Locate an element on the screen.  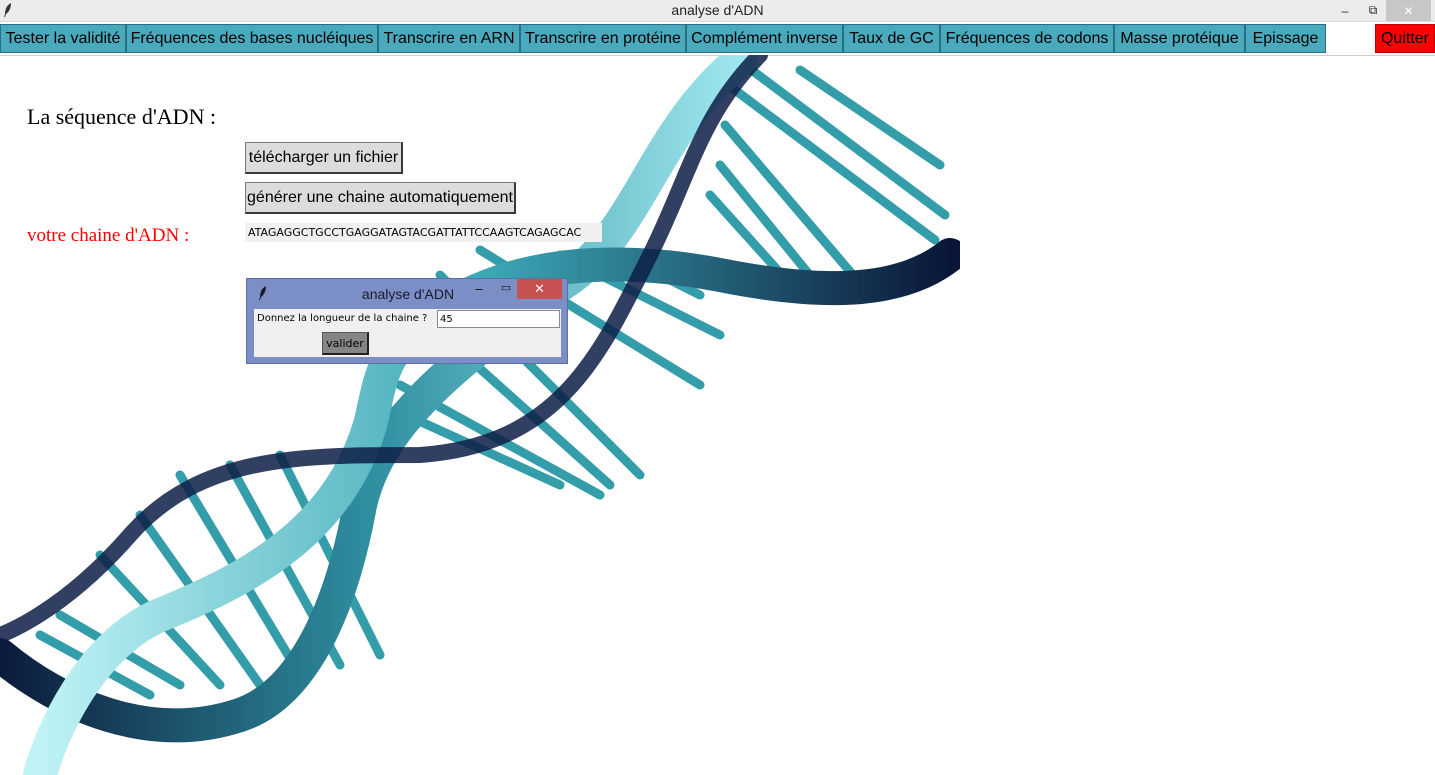
sequence-heading: La séquence d'ADN : is located at coordinates (122, 116).